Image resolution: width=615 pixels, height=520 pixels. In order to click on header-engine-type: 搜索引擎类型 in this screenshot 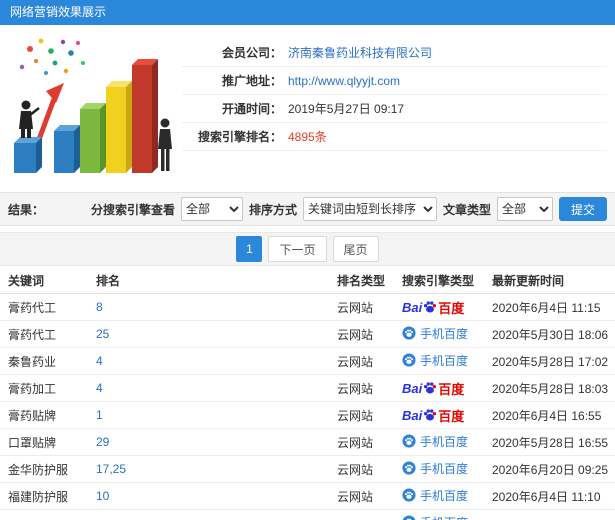, I will do `click(438, 281)`.